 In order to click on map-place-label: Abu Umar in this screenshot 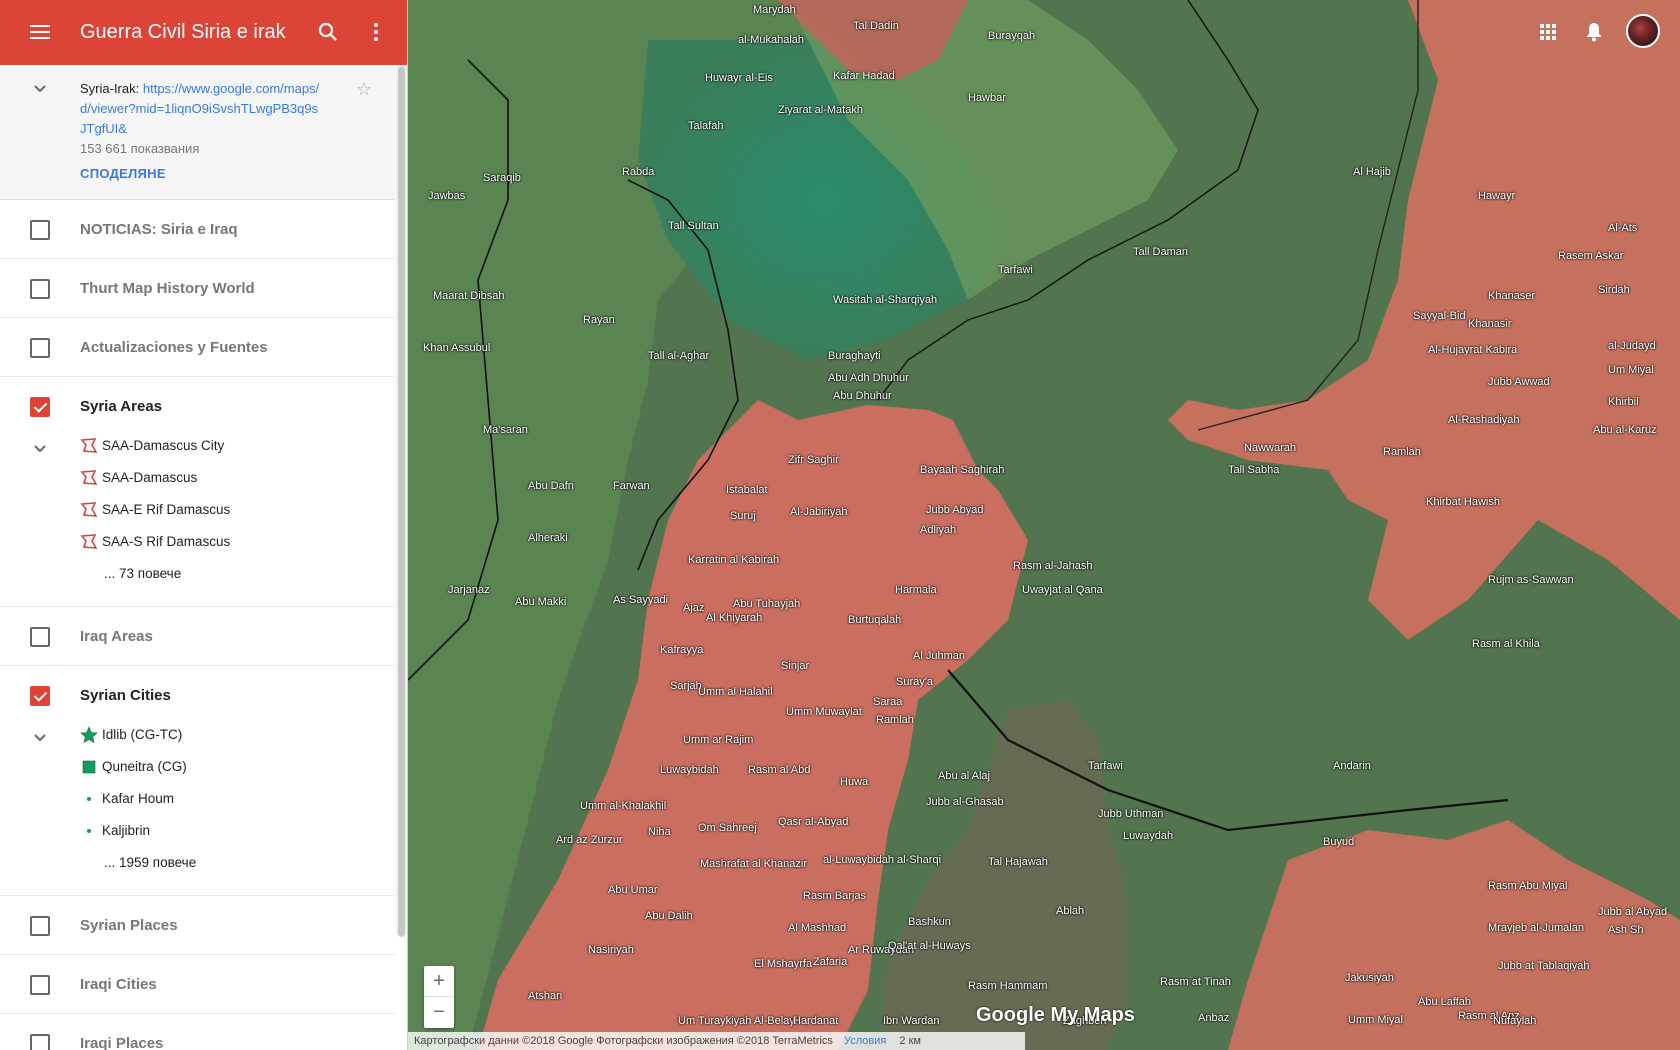, I will do `click(633, 890)`.